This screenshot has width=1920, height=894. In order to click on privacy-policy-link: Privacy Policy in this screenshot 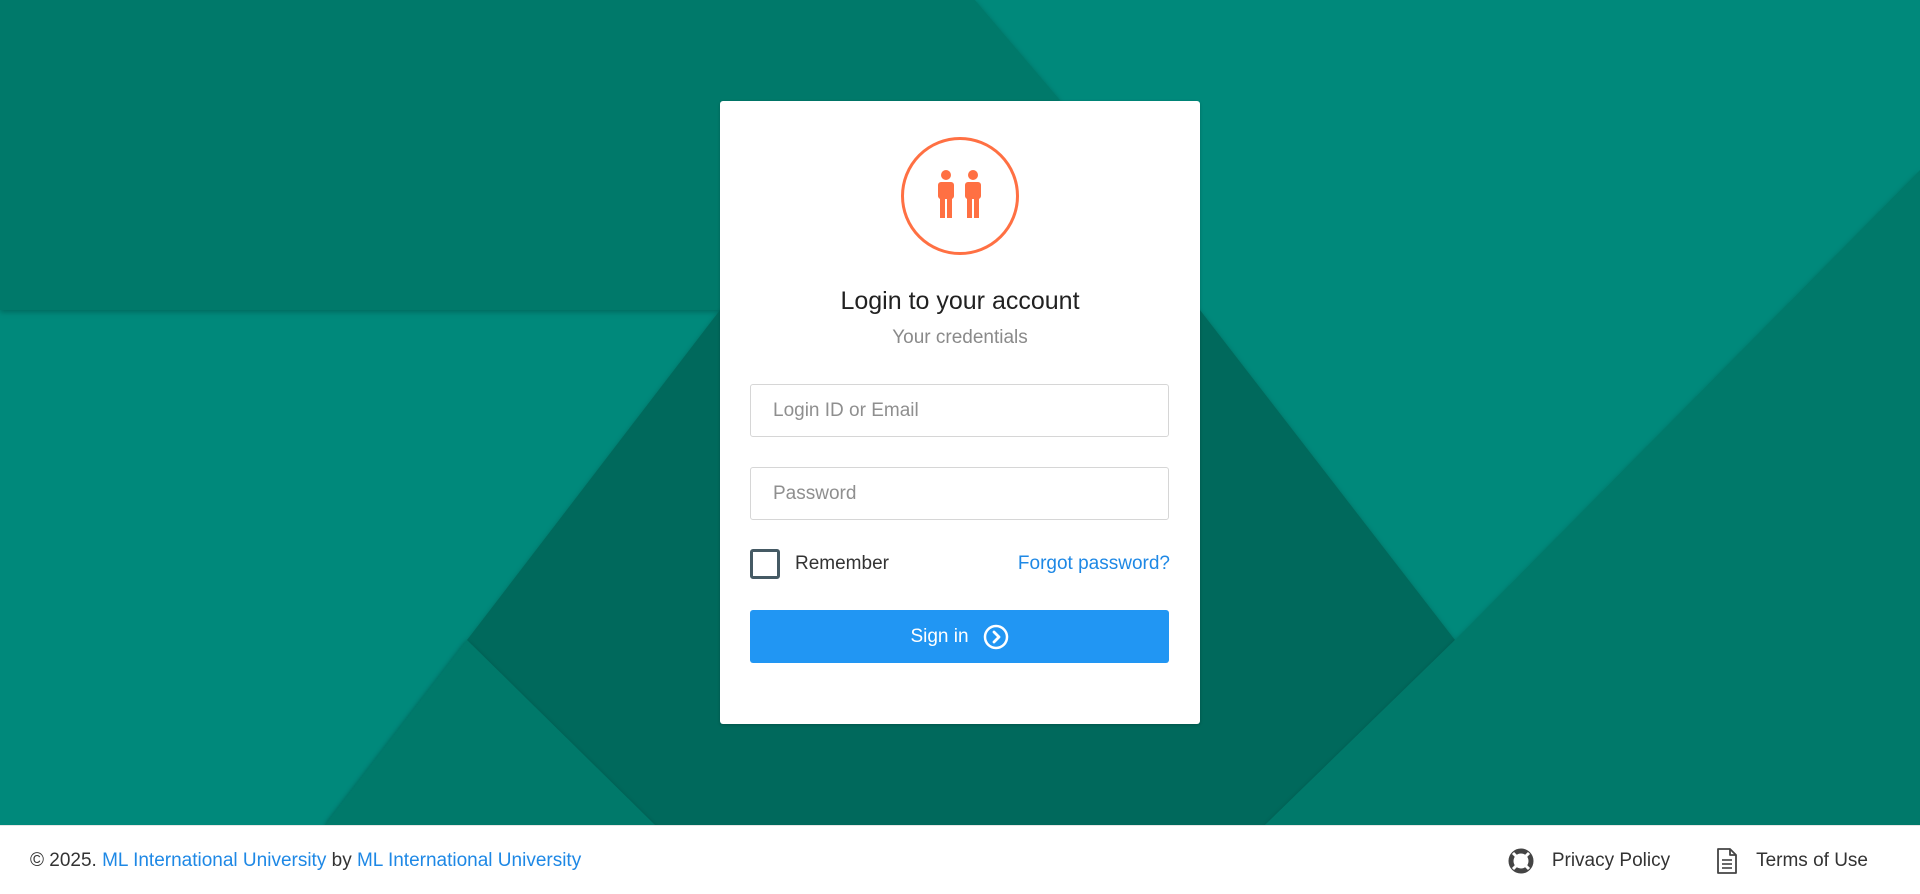, I will do `click(1589, 861)`.